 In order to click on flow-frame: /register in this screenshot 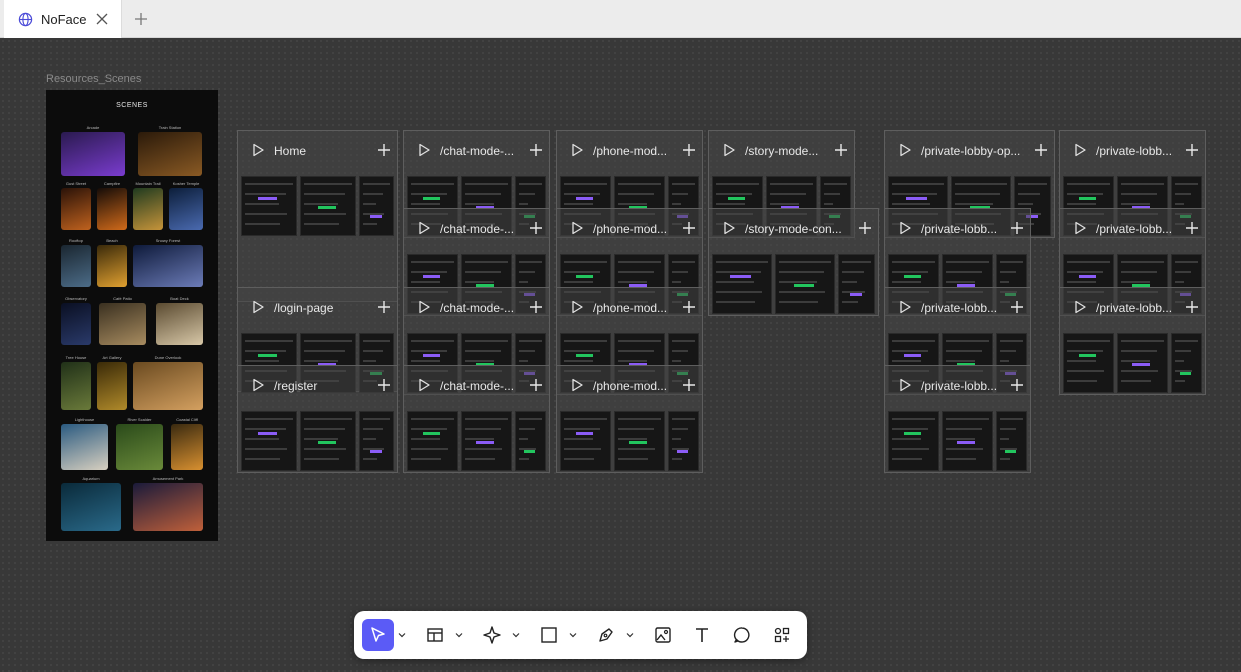, I will do `click(317, 419)`.